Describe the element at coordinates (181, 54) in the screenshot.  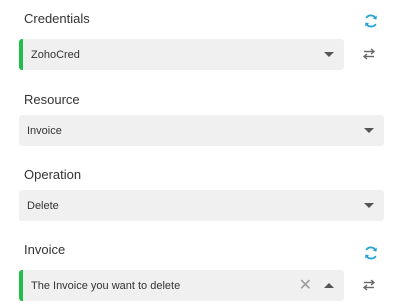
I see `credentials-select: ZohoCred` at that location.